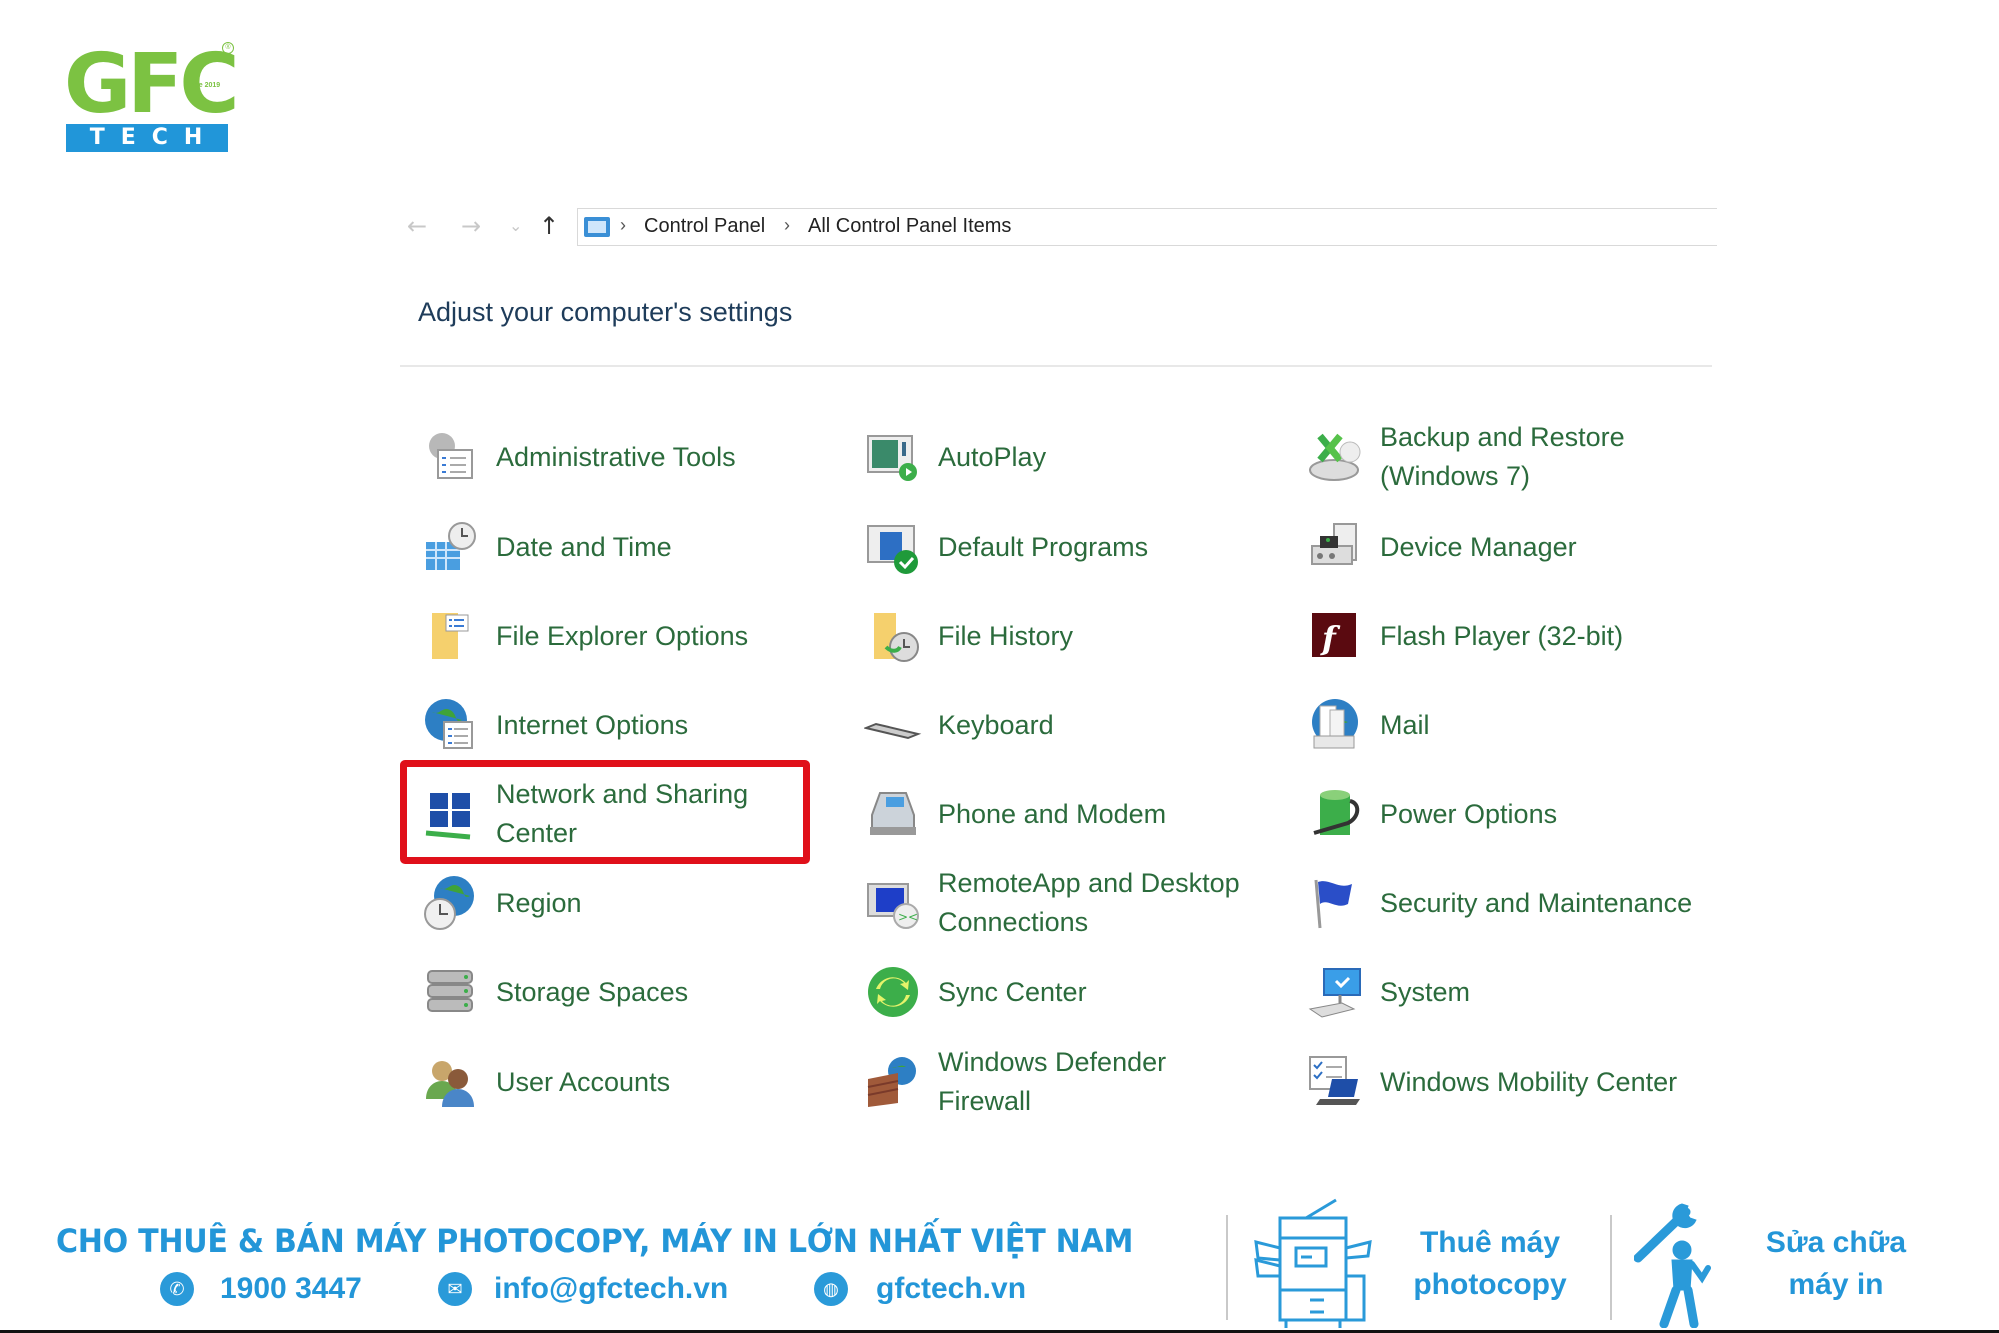 The width and height of the screenshot is (1999, 1333). I want to click on photocopier-icon, so click(1313, 1263).